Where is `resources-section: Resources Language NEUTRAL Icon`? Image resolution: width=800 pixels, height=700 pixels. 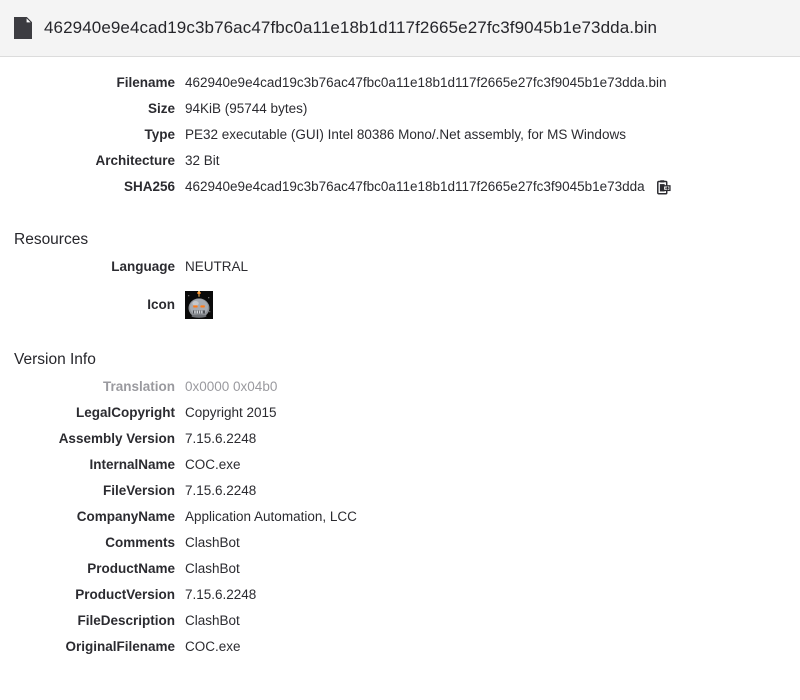 resources-section: Resources Language NEUTRAL Icon is located at coordinates (400, 278).